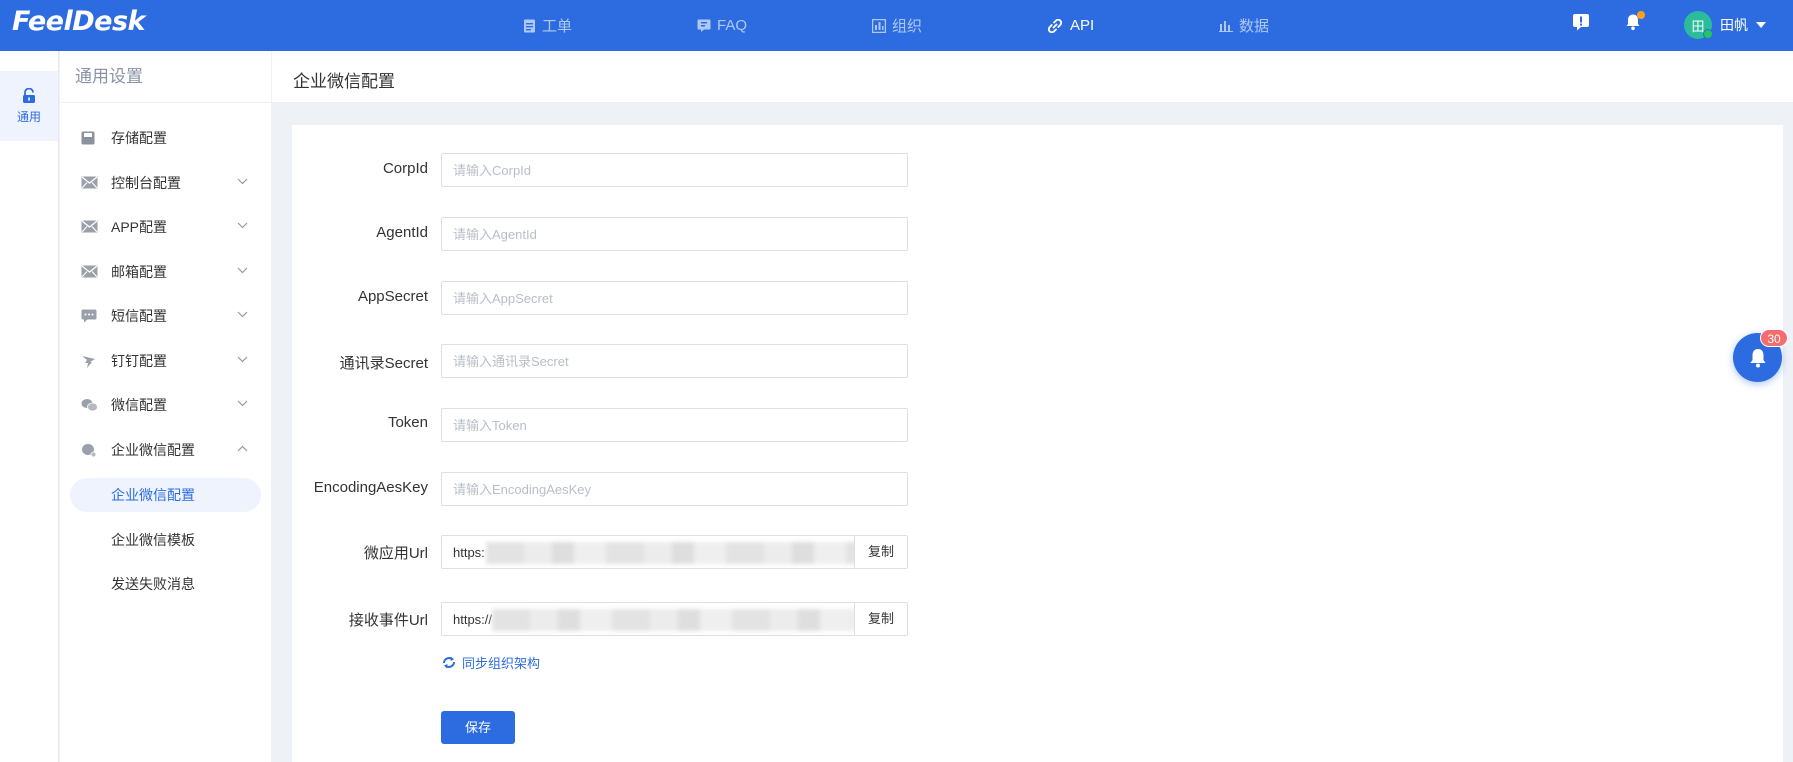 The image size is (1793, 762). I want to click on sidebar-item-label: 邮箱配置, so click(139, 272).